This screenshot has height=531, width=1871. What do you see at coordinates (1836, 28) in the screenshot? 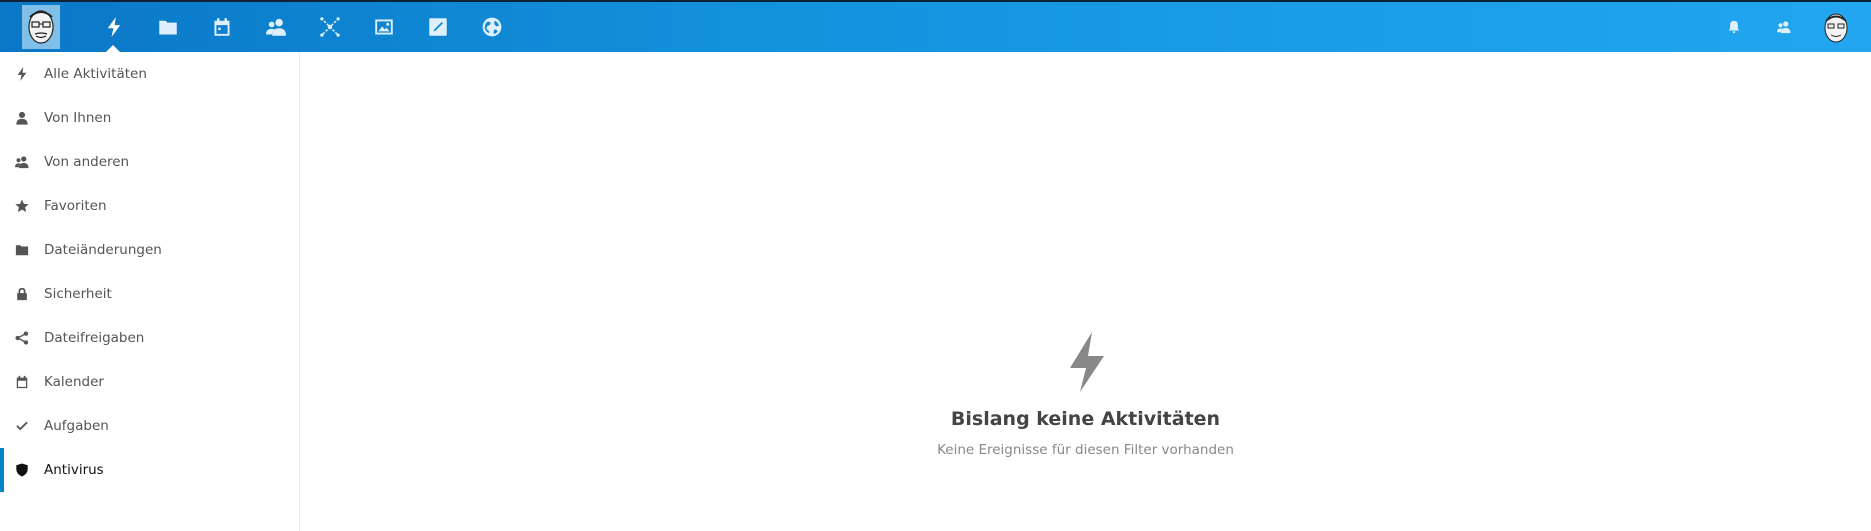
I see `user-avatar` at bounding box center [1836, 28].